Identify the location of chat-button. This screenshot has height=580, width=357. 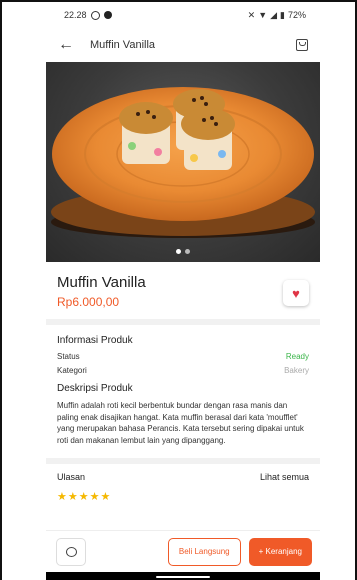
(71, 551).